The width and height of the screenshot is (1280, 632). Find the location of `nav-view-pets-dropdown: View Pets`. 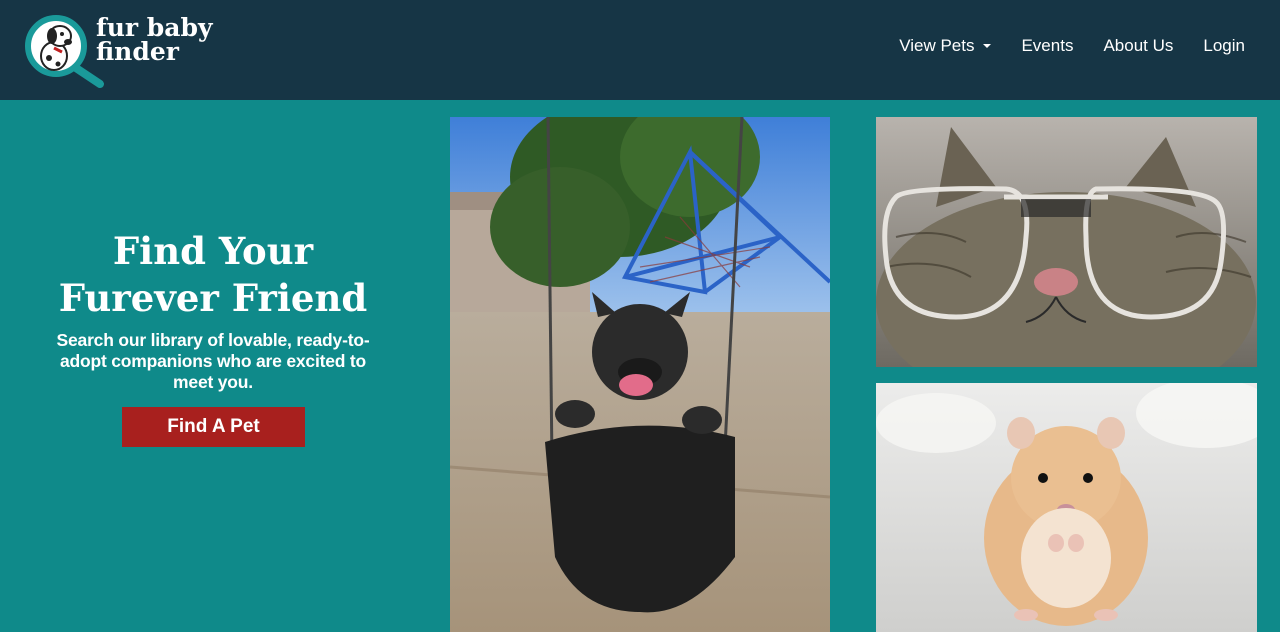

nav-view-pets-dropdown: View Pets is located at coordinates (945, 46).